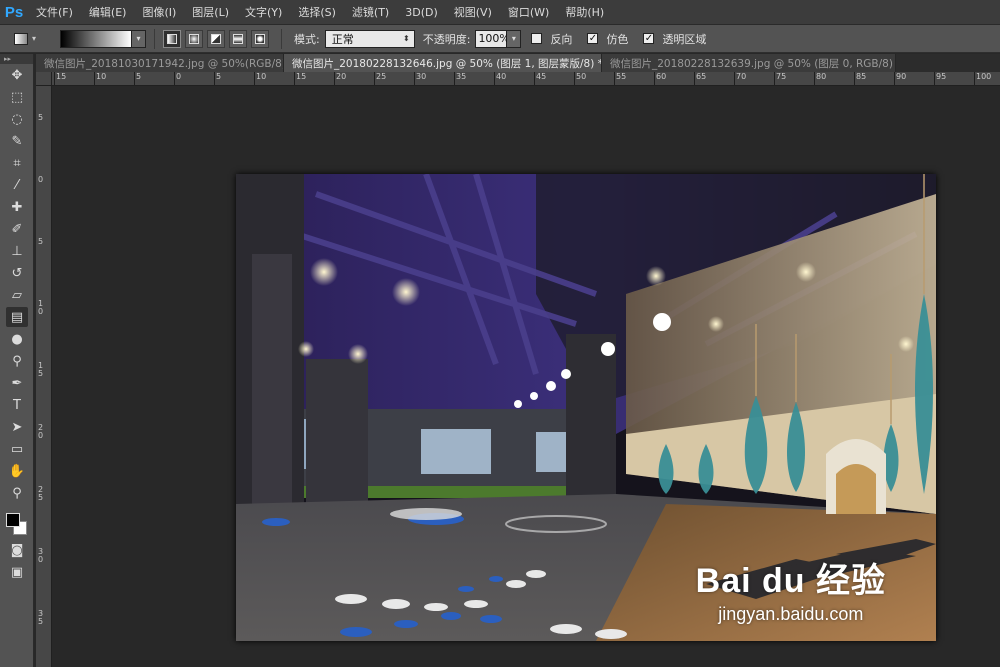 The image size is (1000, 667). What do you see at coordinates (41, 493) in the screenshot?
I see `ruler-tick-label: 2 5` at bounding box center [41, 493].